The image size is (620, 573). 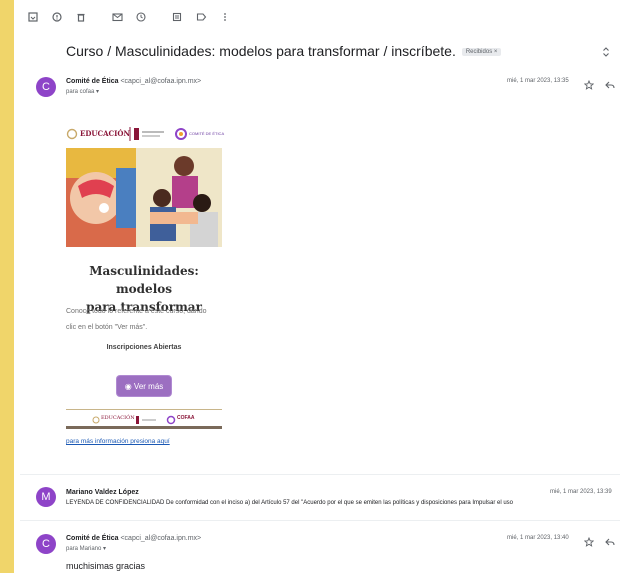 I want to click on more-icon, so click(x=225, y=17).